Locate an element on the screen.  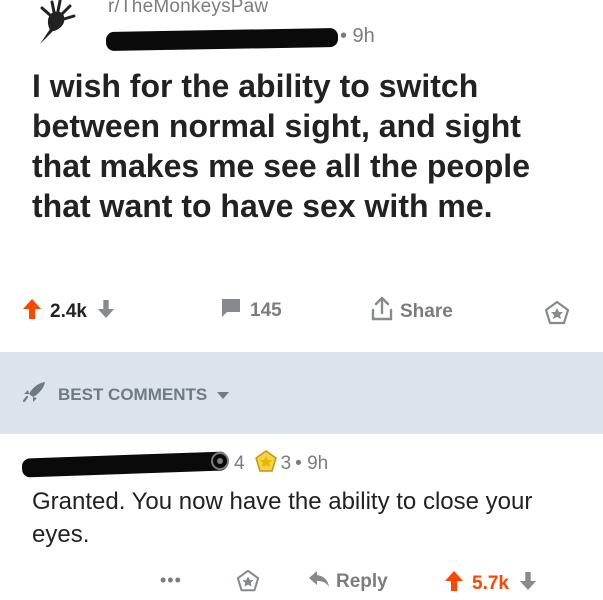
comment-time: • 9h is located at coordinates (312, 463).